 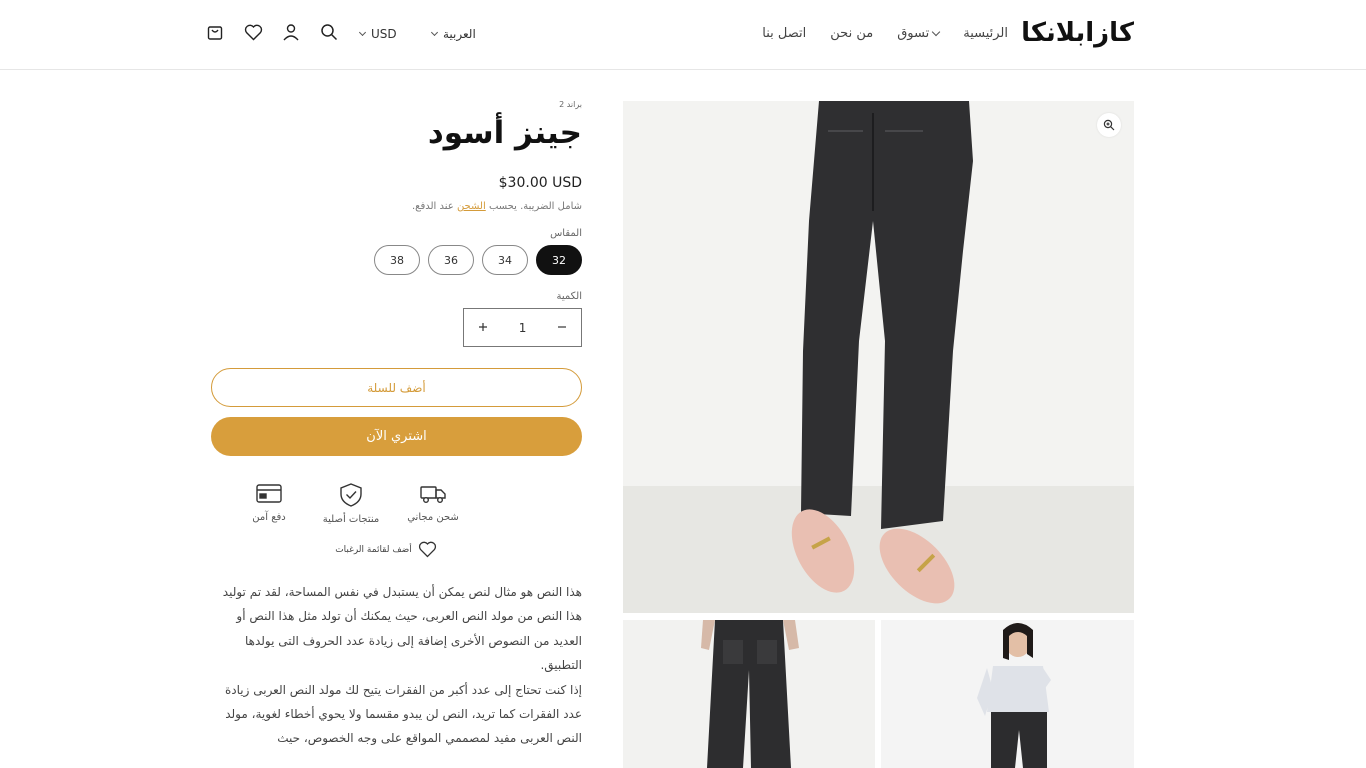 What do you see at coordinates (533, 206) in the screenshot?
I see `tax-note-text: شامل الضريبة. يحسب` at bounding box center [533, 206].